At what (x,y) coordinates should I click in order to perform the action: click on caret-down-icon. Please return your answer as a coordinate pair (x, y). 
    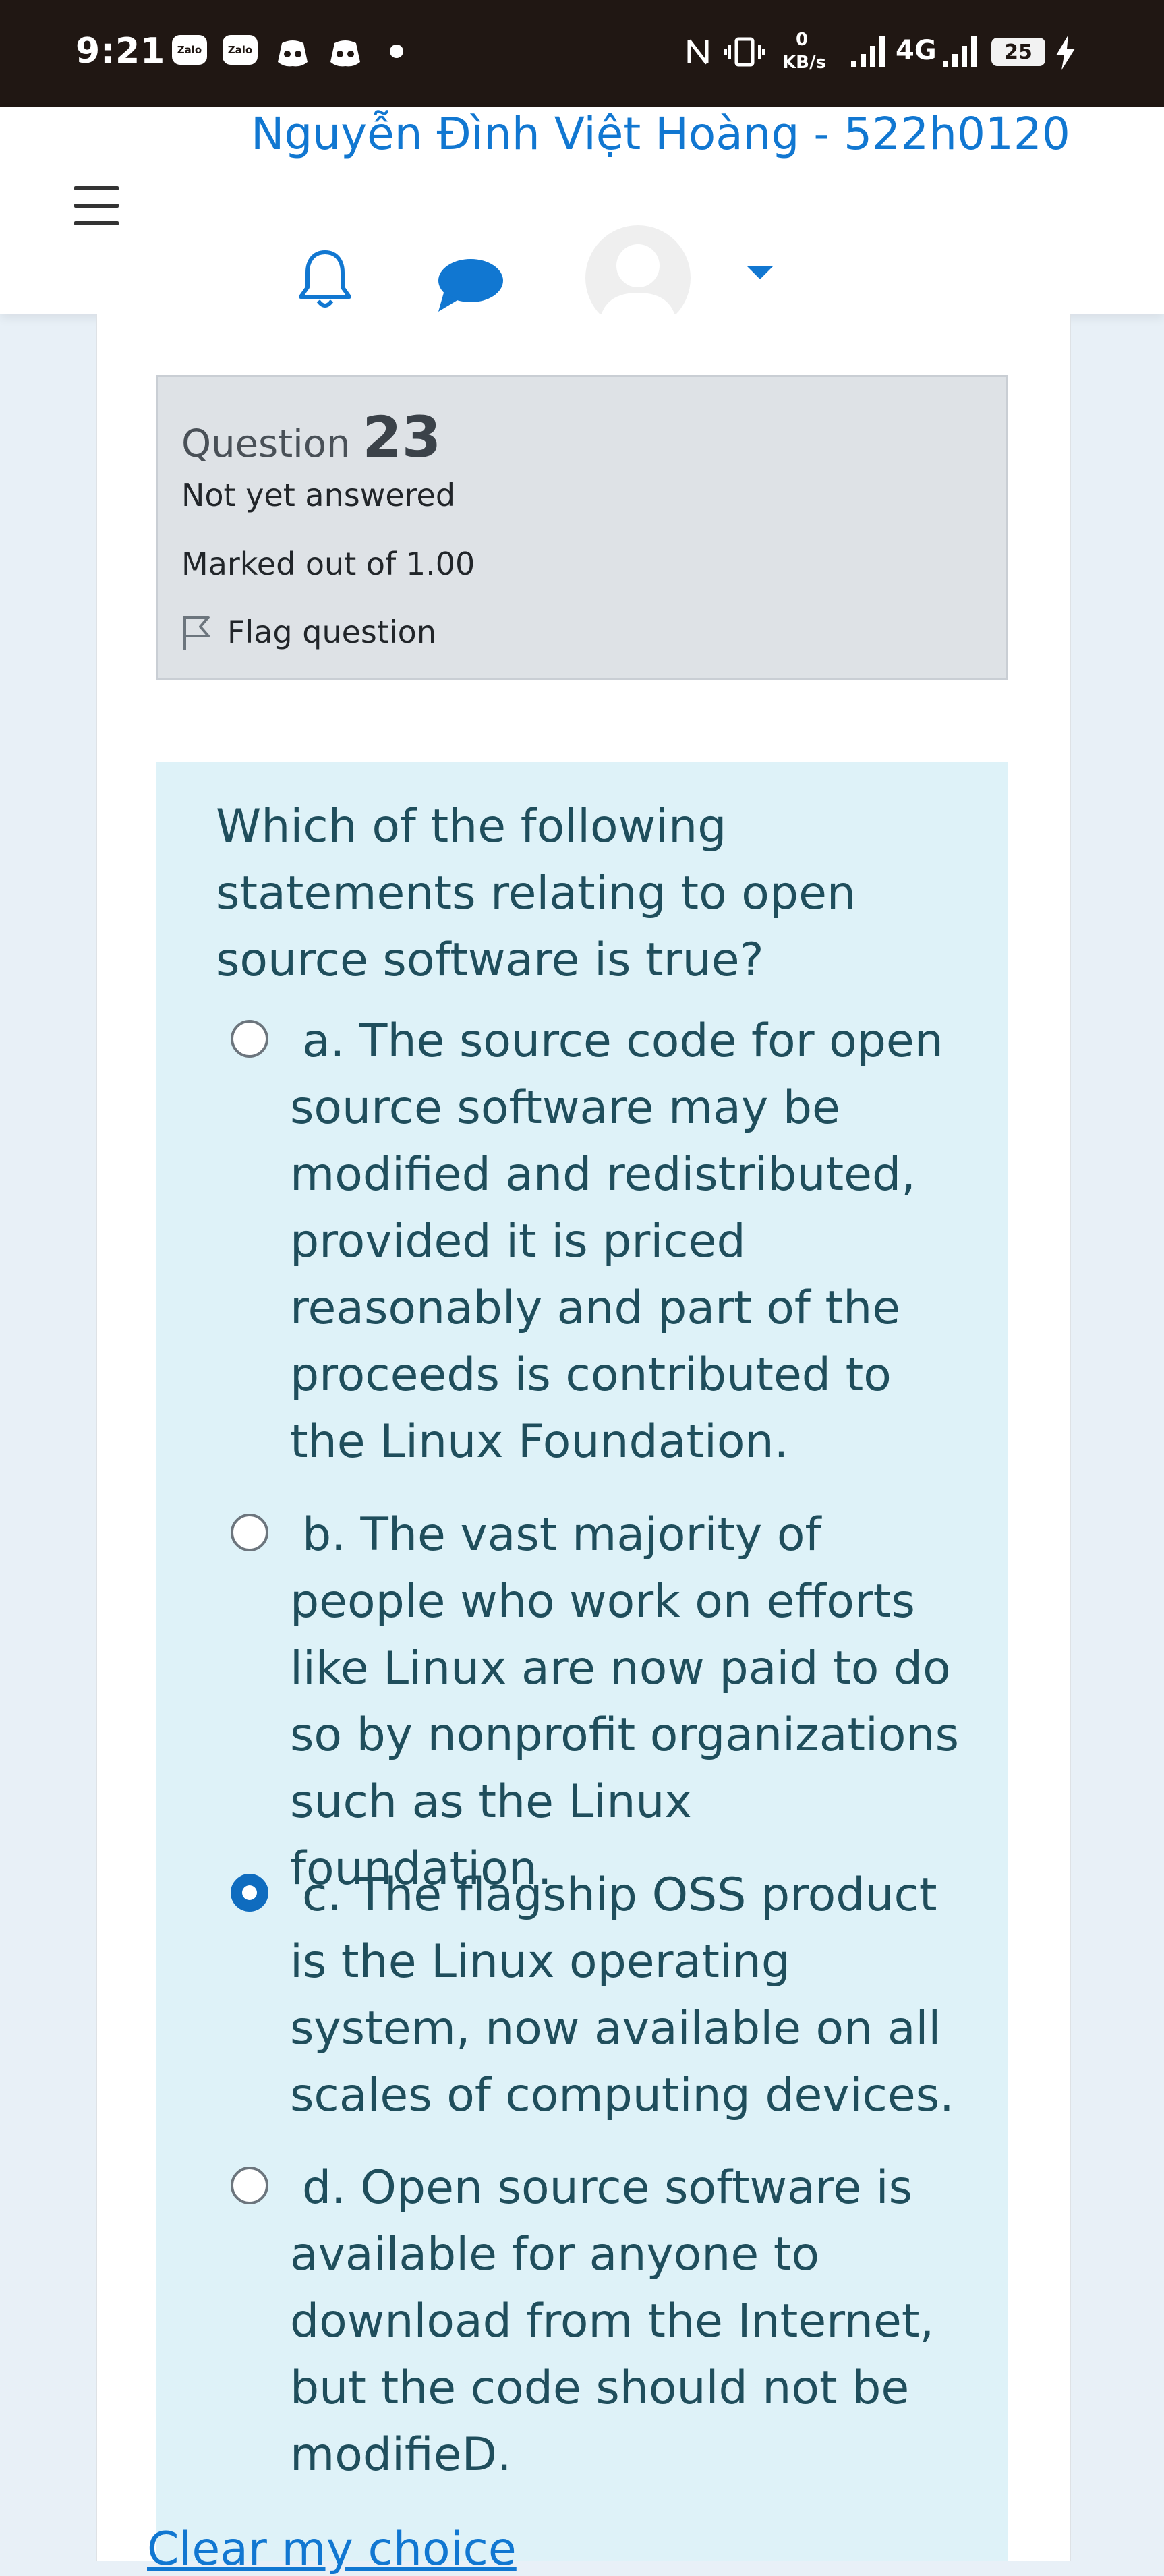
    Looking at the image, I should click on (760, 272).